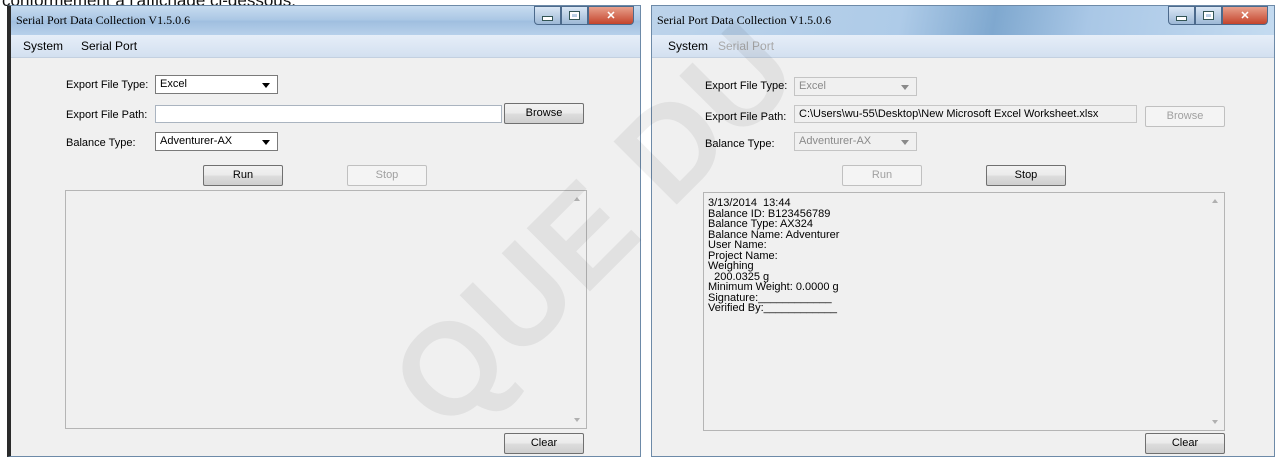 Image resolution: width=1275 pixels, height=457 pixels. Describe the element at coordinates (773, 287) in the screenshot. I see `output-line: Minimum Weight: 0.0000 g` at that location.